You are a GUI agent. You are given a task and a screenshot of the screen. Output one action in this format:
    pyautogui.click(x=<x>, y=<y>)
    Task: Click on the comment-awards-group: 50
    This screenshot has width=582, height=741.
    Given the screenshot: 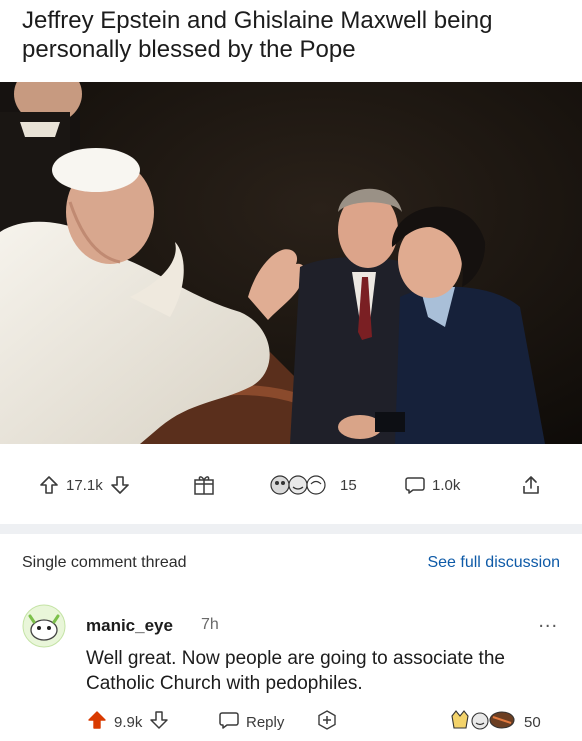 What is the action you would take?
    pyautogui.click(x=494, y=722)
    